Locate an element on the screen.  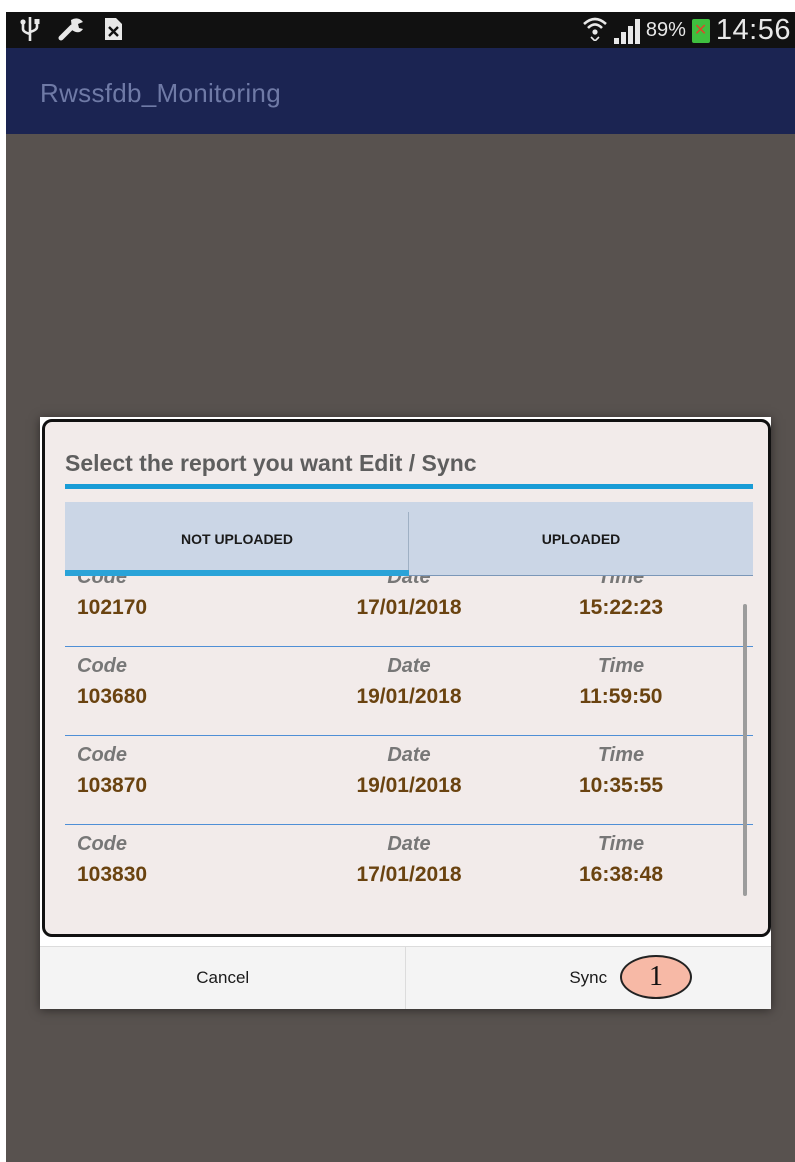
status-clock: 14:56 is located at coordinates (753, 30).